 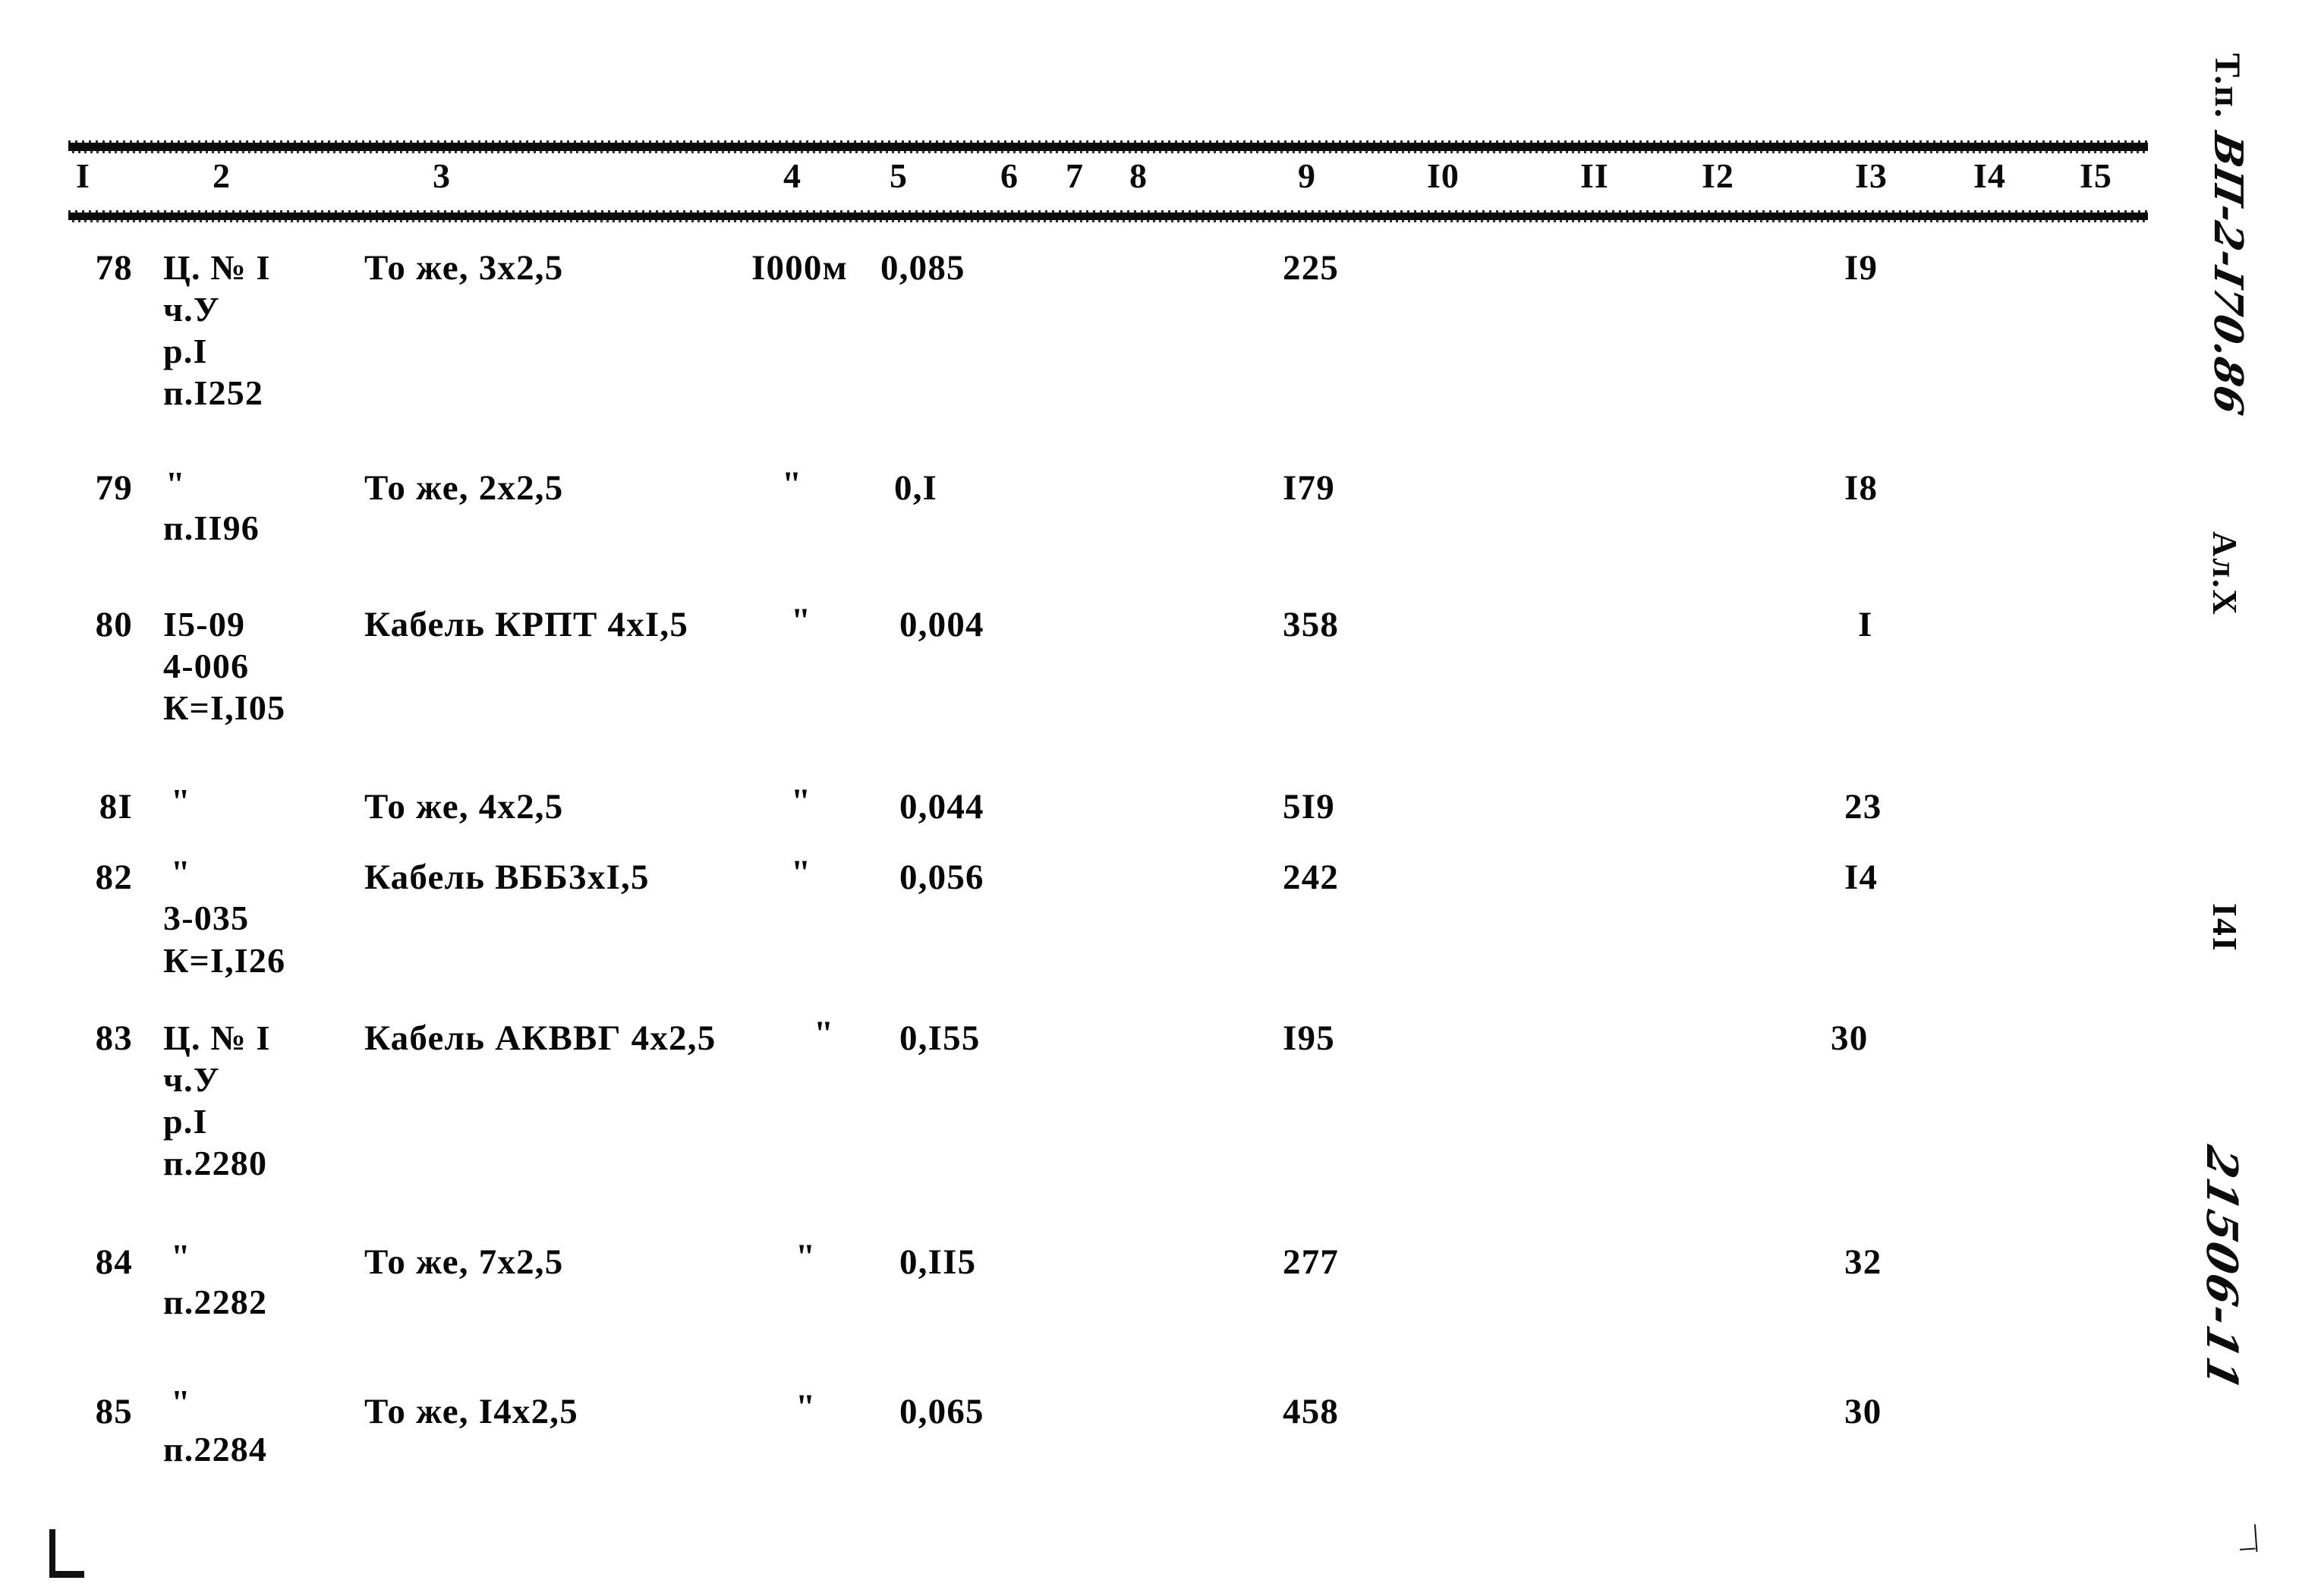 I want to click on row-code-line-2: 4-006, so click(x=207, y=666).